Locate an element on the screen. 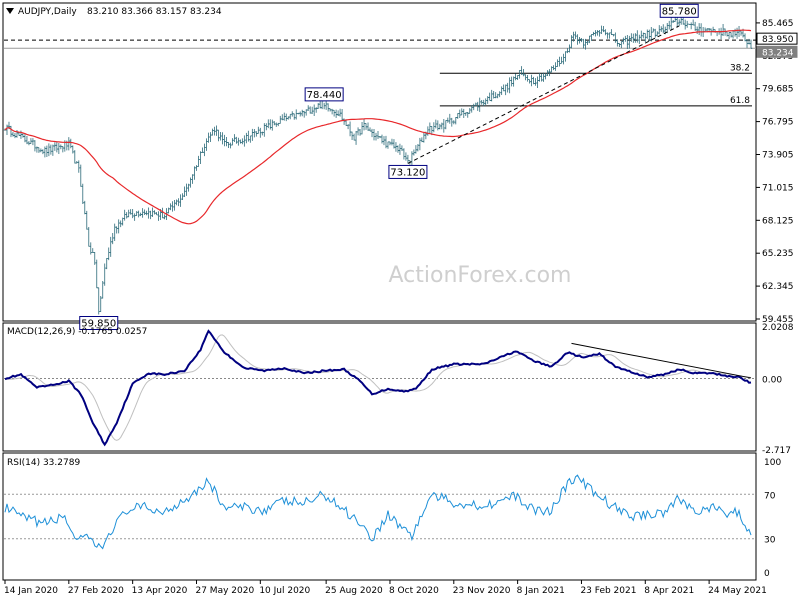 The height and width of the screenshot is (600, 800). x-tick-label-5: 25 Aug 2020 is located at coordinates (354, 591).